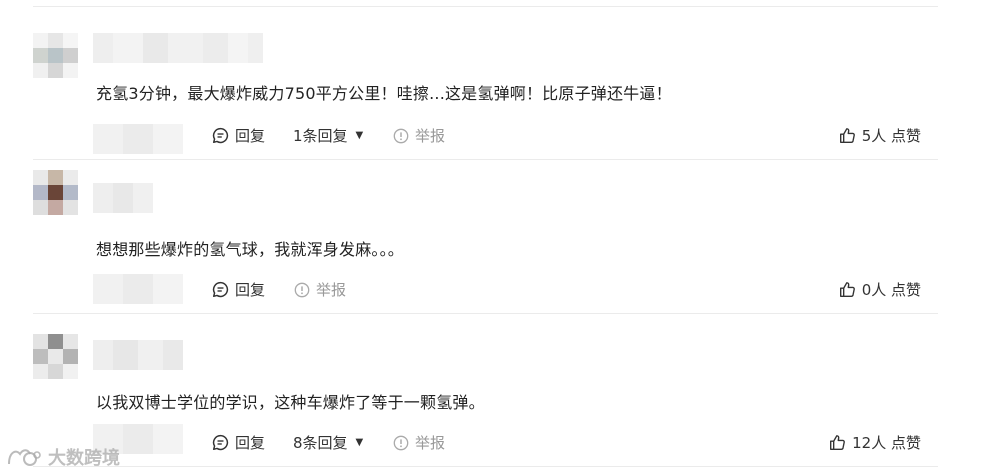  Describe the element at coordinates (320, 136) in the screenshot. I see `replies-count-label: 1条回复` at that location.